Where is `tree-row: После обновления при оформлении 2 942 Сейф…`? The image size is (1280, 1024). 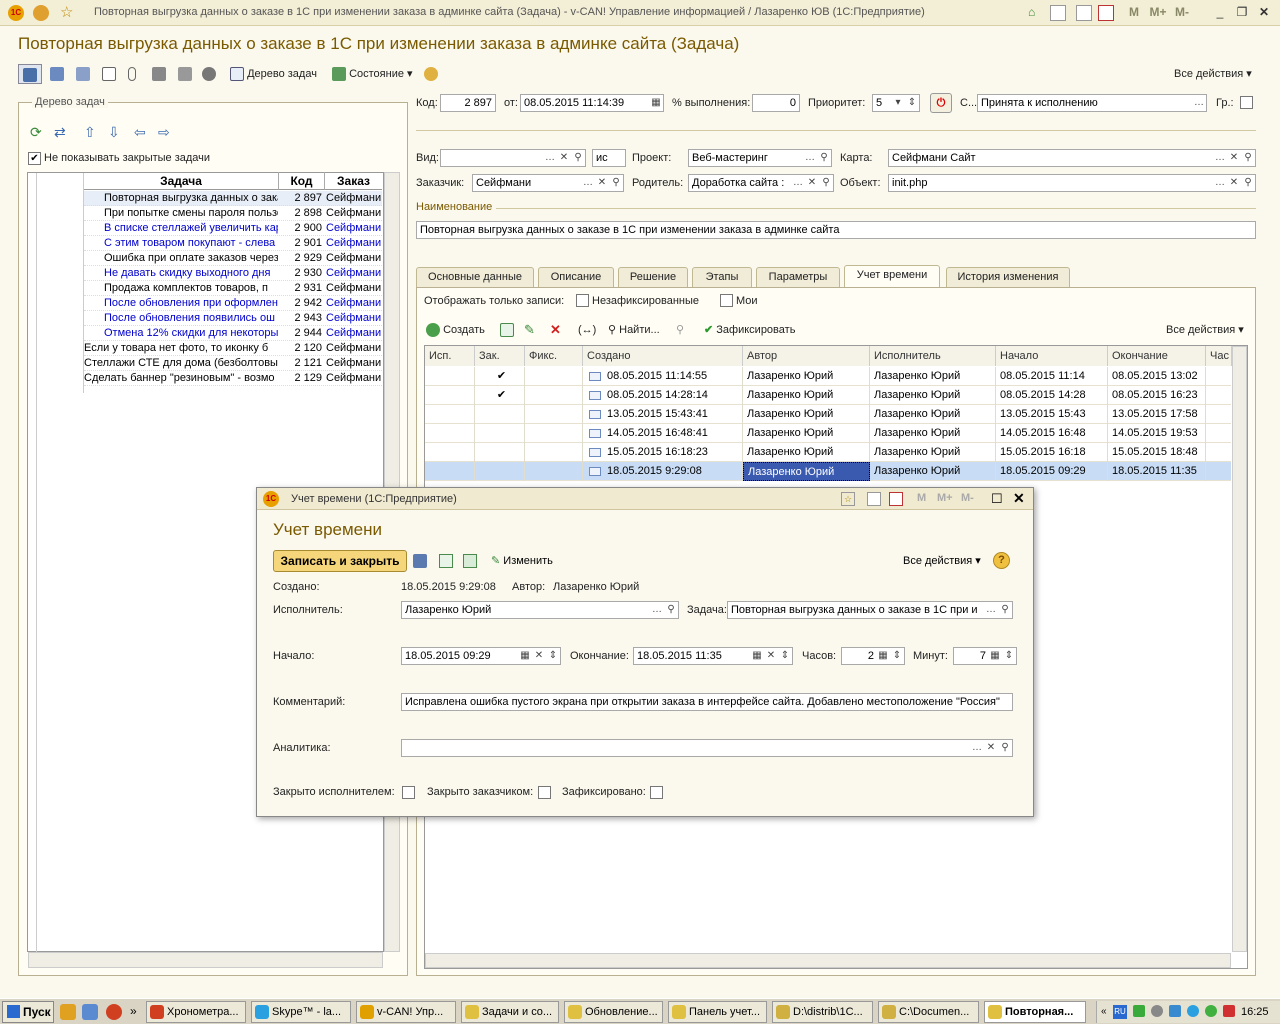
tree-row: После обновления при оформлении 2 942 Сейф… is located at coordinates (233, 303).